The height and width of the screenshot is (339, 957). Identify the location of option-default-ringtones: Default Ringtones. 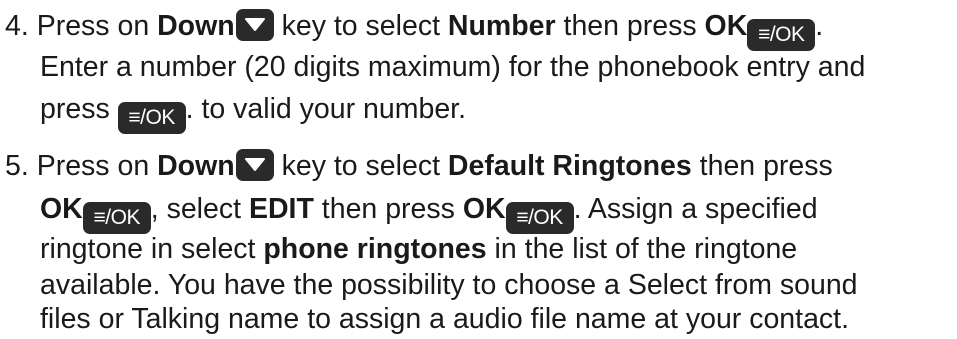
(569, 166).